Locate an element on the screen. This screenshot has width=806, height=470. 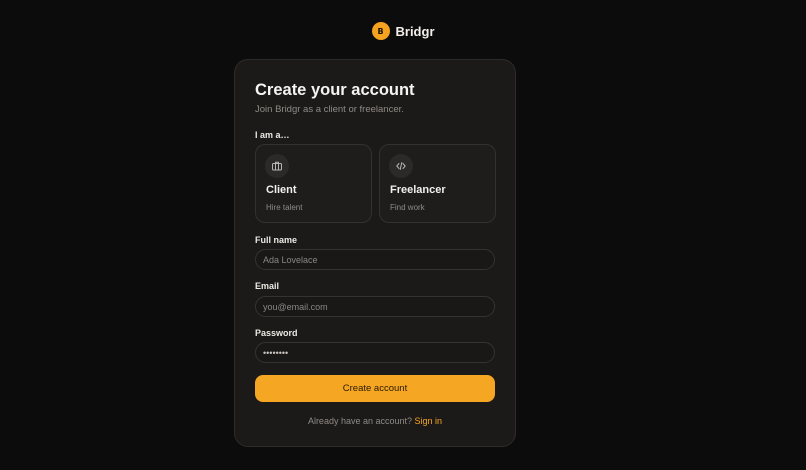
code-icon is located at coordinates (401, 166).